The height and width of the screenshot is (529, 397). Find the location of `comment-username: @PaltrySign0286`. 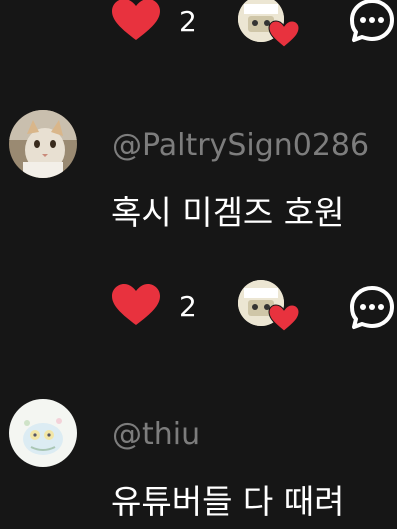

comment-username: @PaltrySign0286 is located at coordinates (240, 146).